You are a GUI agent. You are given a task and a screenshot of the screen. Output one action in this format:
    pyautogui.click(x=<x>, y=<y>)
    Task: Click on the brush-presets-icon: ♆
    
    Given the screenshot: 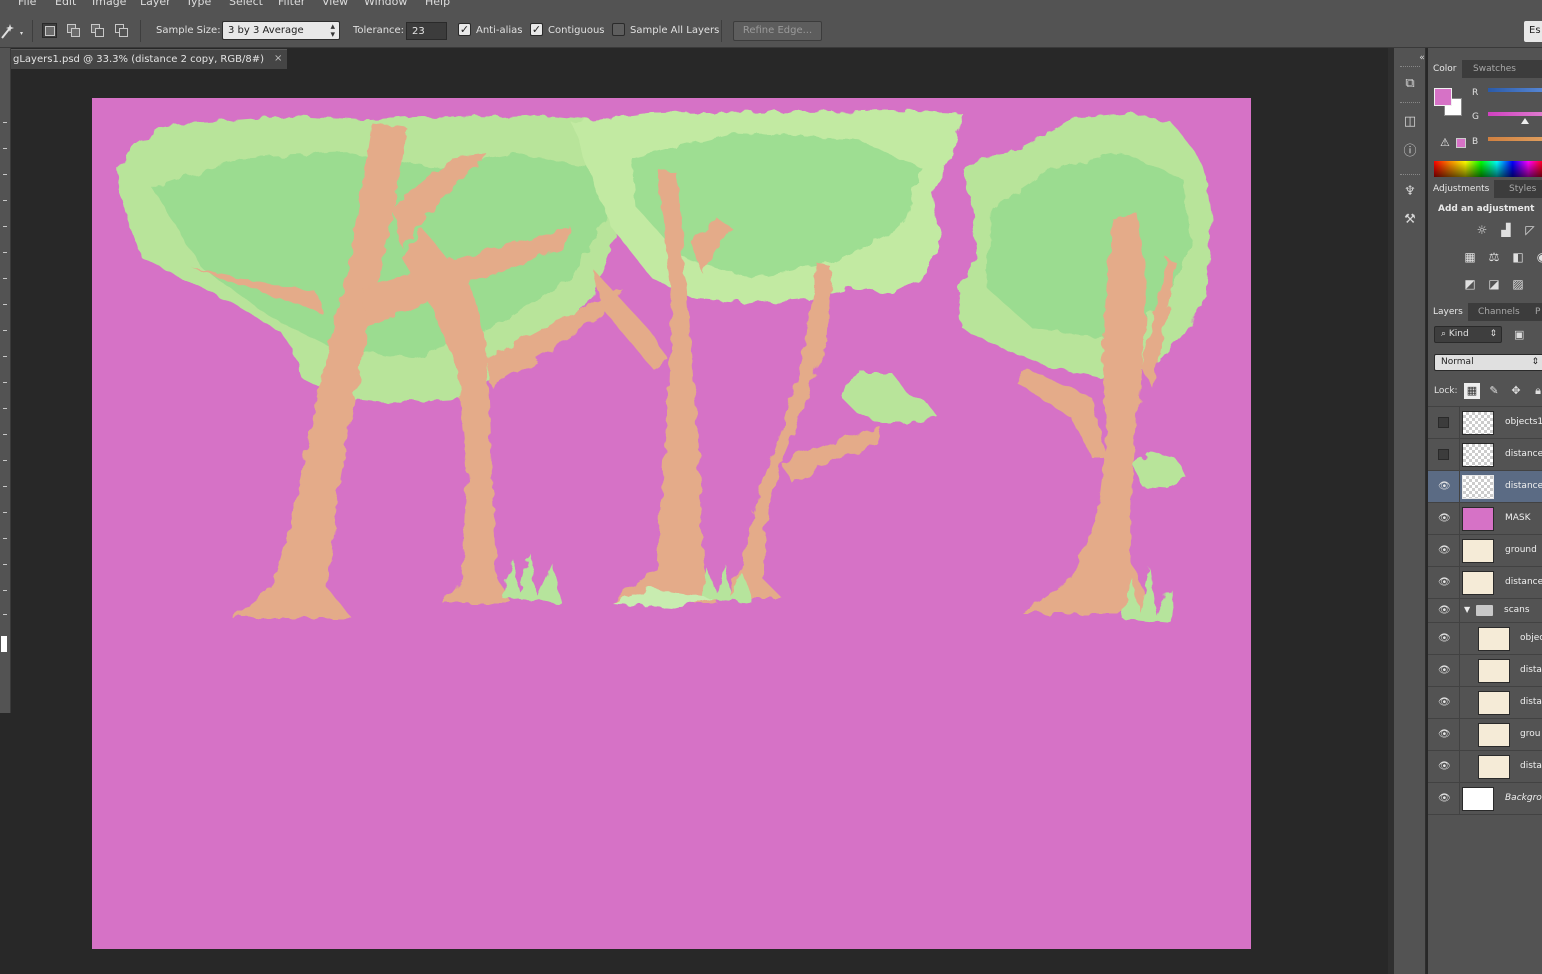 What is the action you would take?
    pyautogui.click(x=1410, y=192)
    